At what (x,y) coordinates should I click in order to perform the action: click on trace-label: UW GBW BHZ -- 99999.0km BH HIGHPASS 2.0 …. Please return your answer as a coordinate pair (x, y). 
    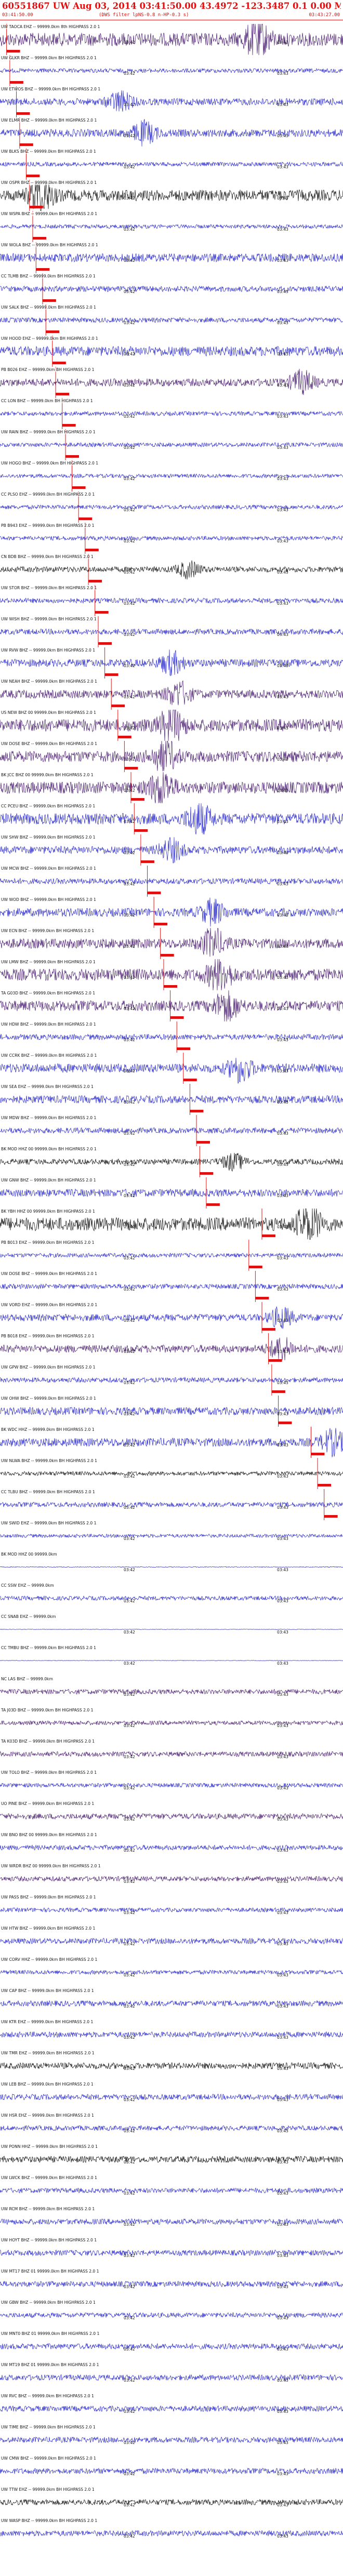
    Looking at the image, I should click on (48, 2303).